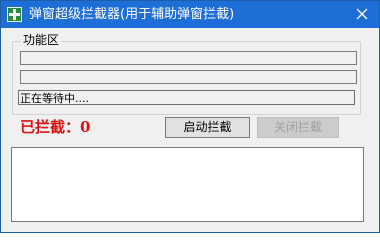 The image size is (380, 240). I want to click on app-icon, so click(14, 14).